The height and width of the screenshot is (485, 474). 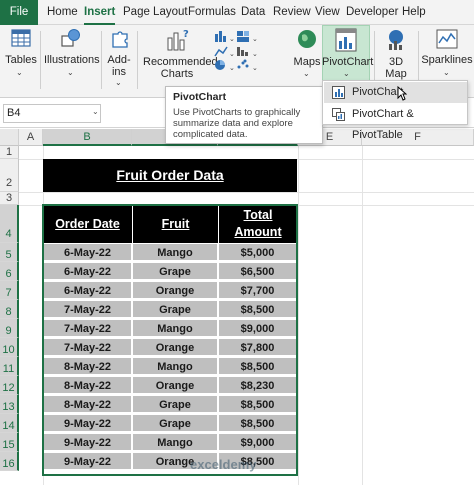 I want to click on chart-types-grid: ⌄ ⌄ ⌄ ⌄ ⌄ ⌄, so click(x=242, y=50).